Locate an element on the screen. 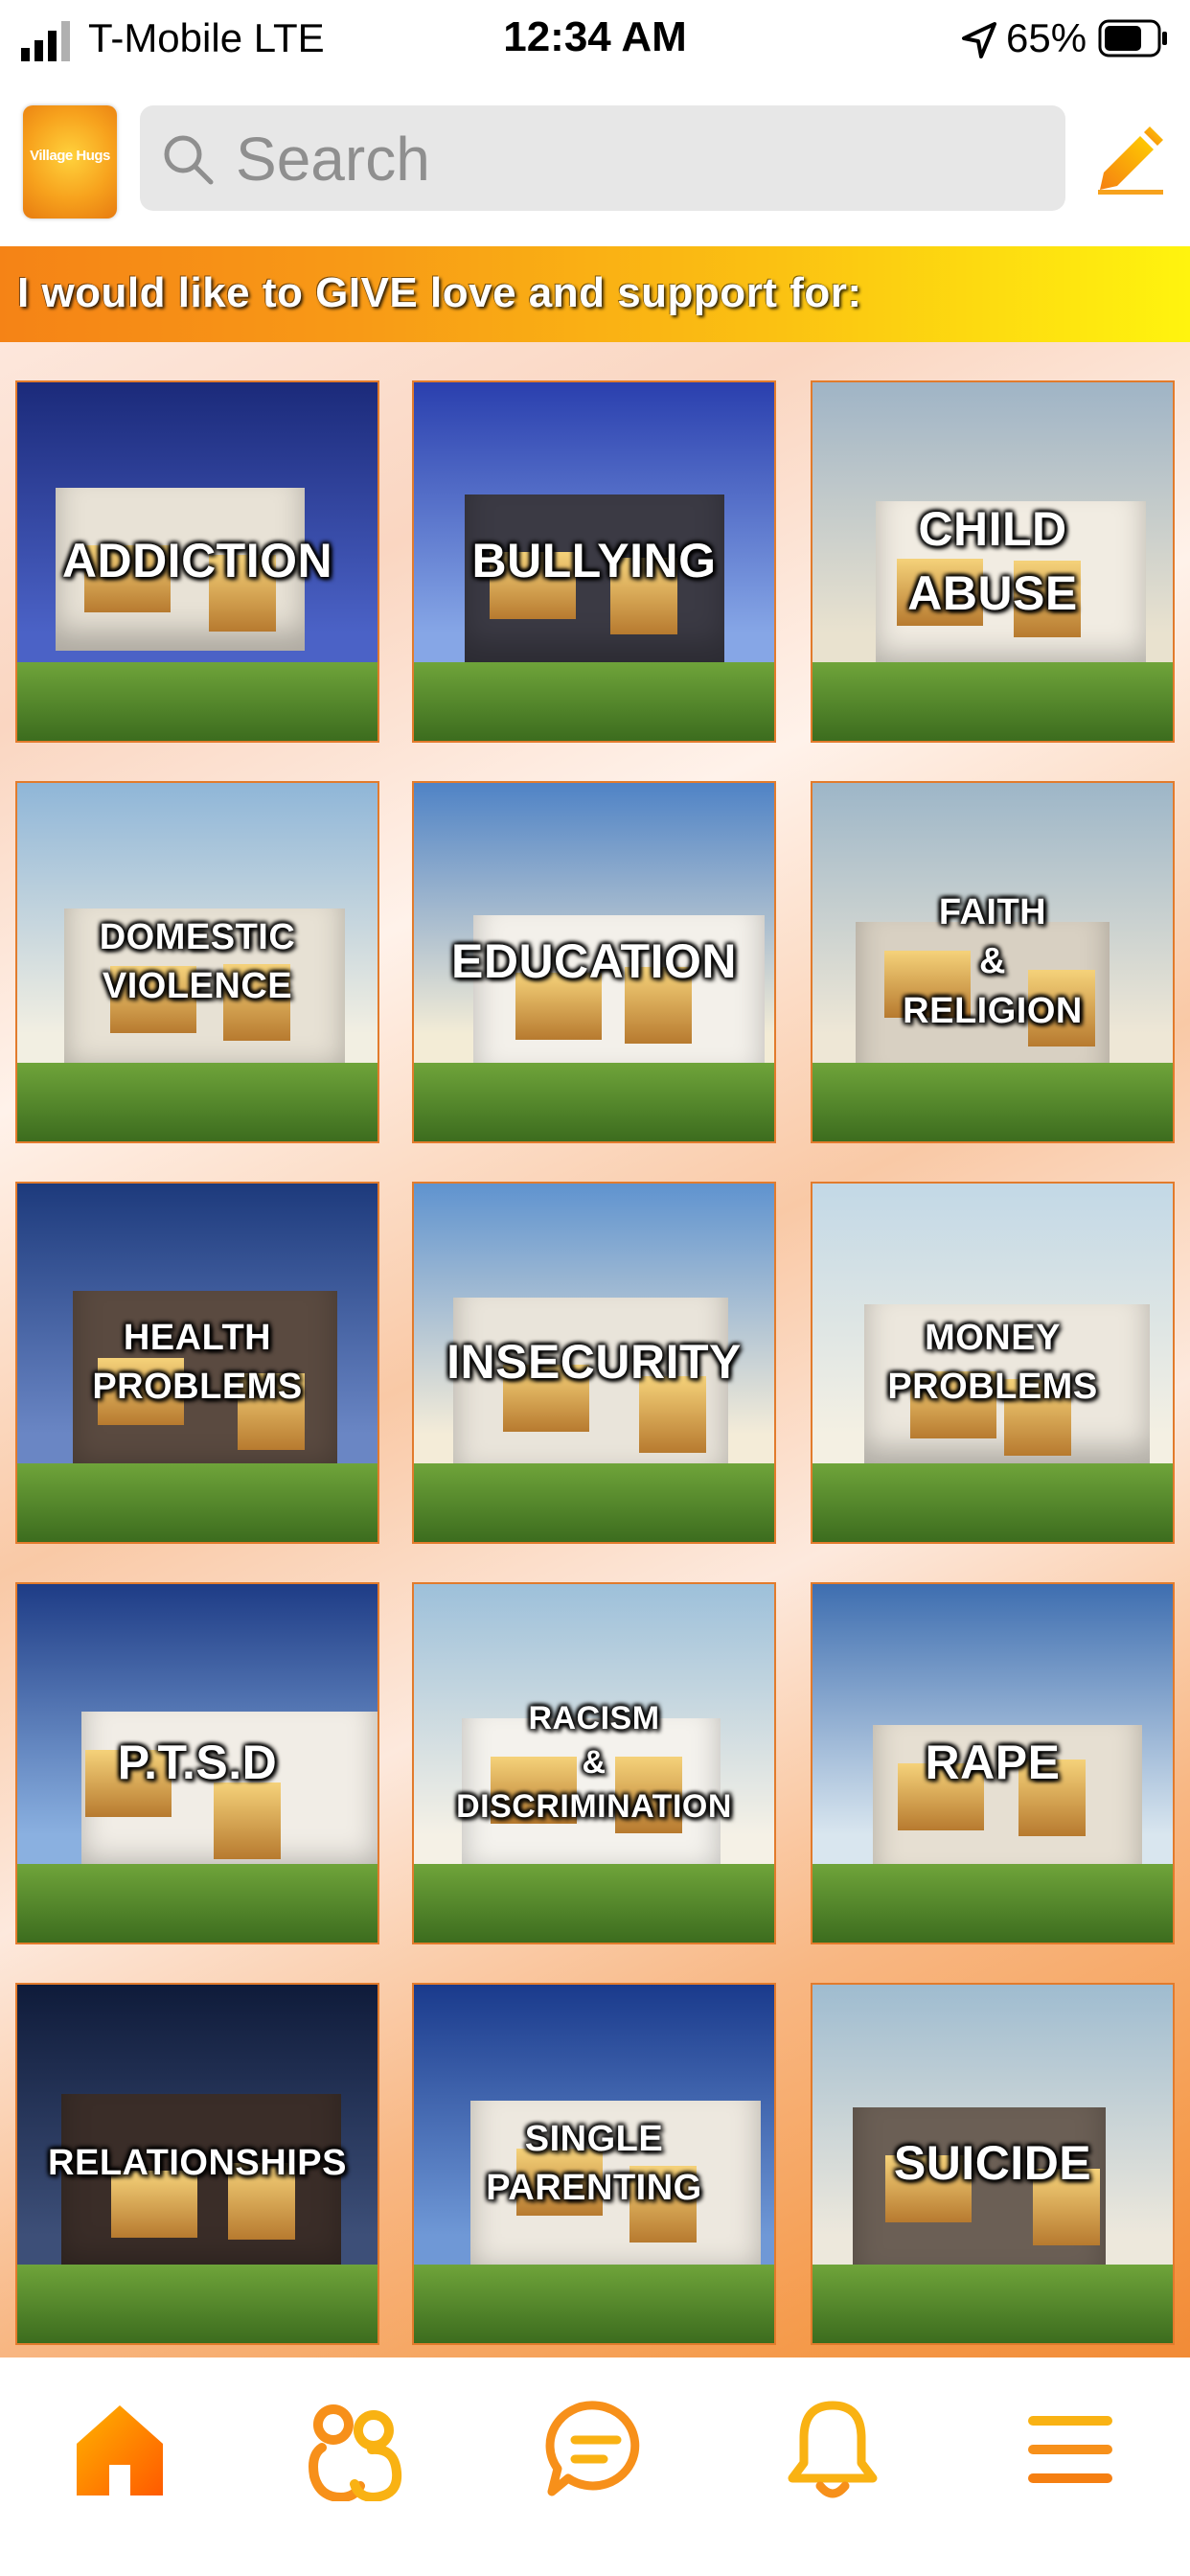 This screenshot has height=2576, width=1190. category-tile: SINGLE PARENTING is located at coordinates (594, 2164).